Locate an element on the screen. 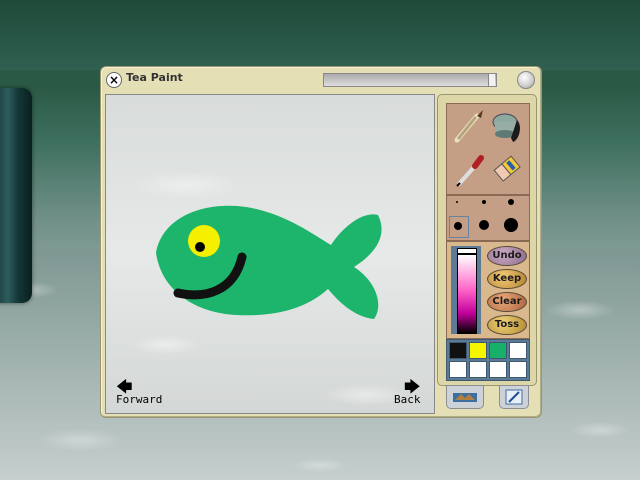 This screenshot has width=640, height=480. fish-pupil is located at coordinates (200, 247).